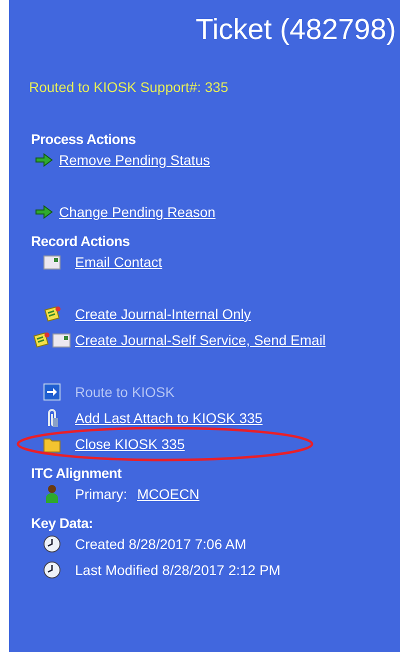  What do you see at coordinates (52, 262) in the screenshot?
I see `envelope-icon` at bounding box center [52, 262].